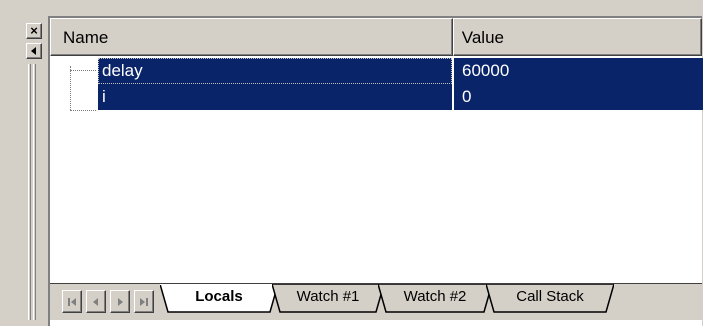 This screenshot has height=326, width=703. Describe the element at coordinates (578, 97) in the screenshot. I see `row-value: 0` at that location.